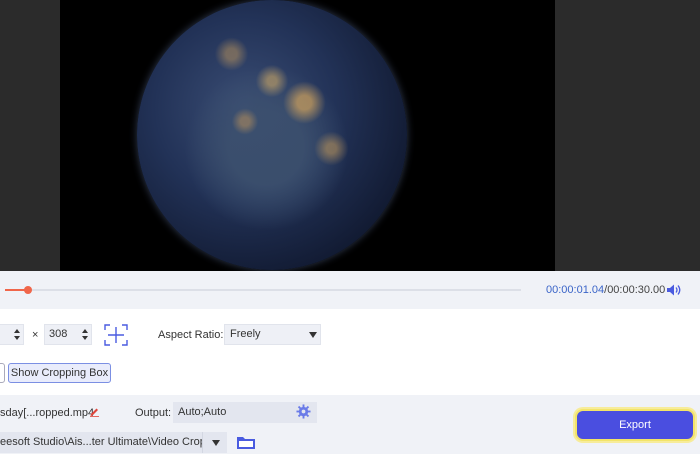 This screenshot has width=700, height=454. What do you see at coordinates (605, 290) in the screenshot?
I see `time-display: 00:00:01.04/00:00:30.00` at bounding box center [605, 290].